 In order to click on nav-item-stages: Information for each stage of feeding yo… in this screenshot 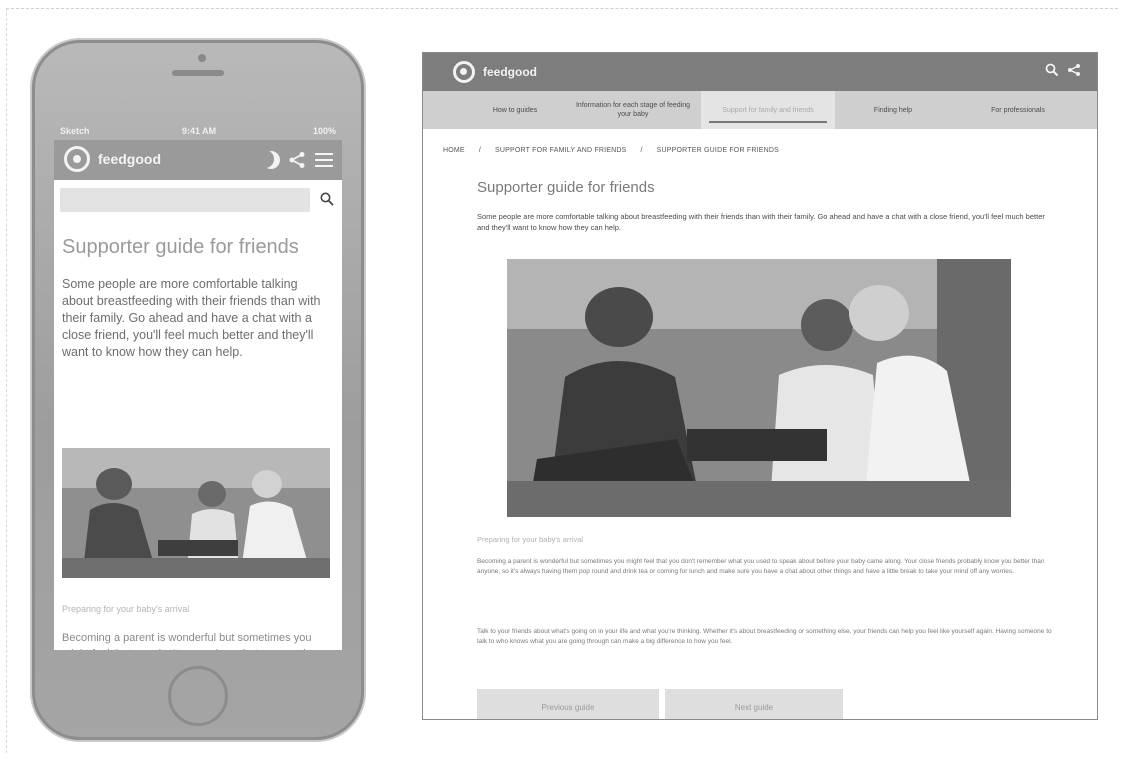, I will do `click(633, 110)`.